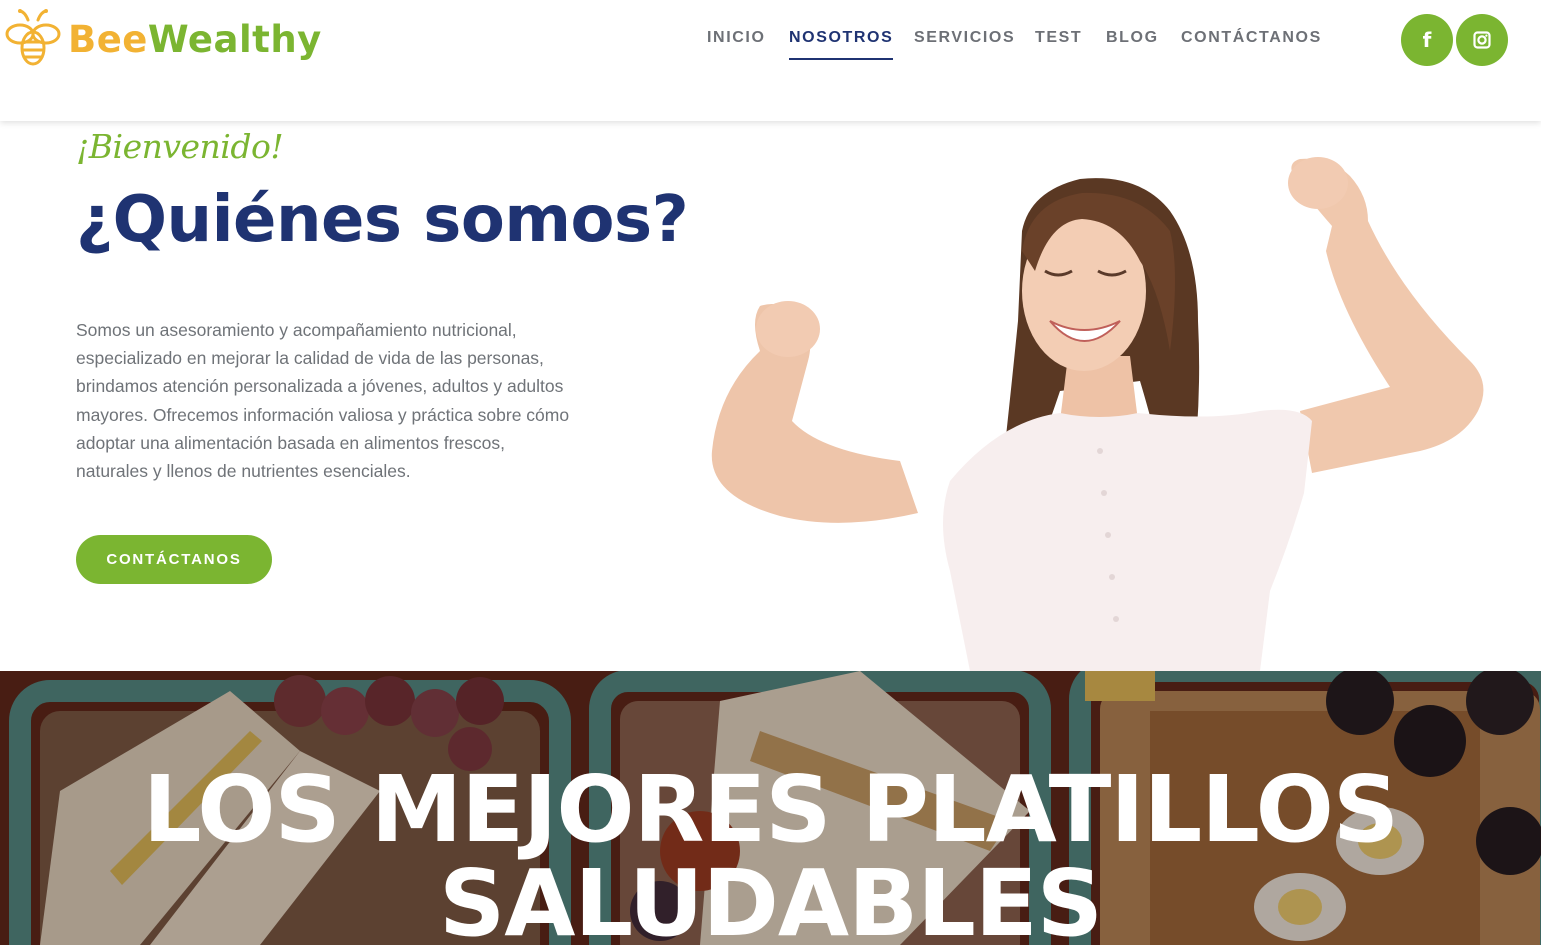 This screenshot has width=1541, height=945. I want to click on nav-blog: BLOG, so click(1132, 38).